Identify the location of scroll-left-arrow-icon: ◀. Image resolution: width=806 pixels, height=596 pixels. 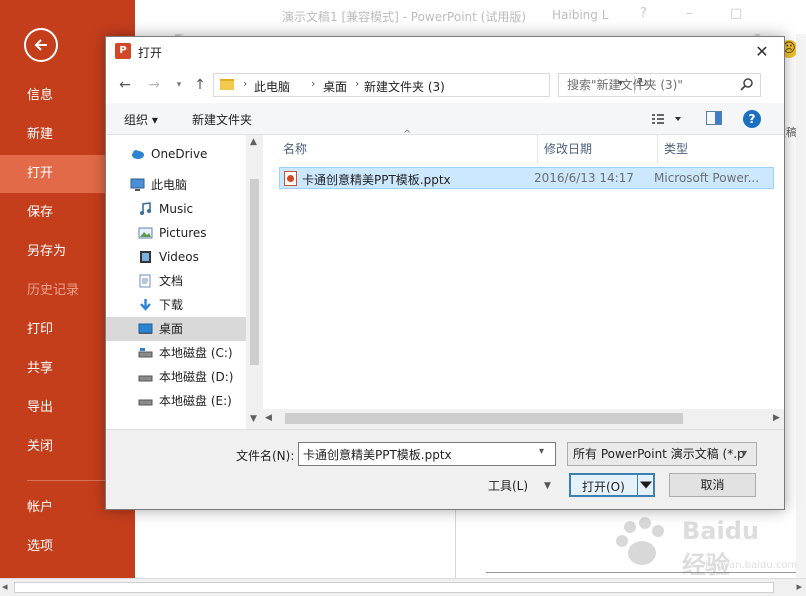
(268, 418).